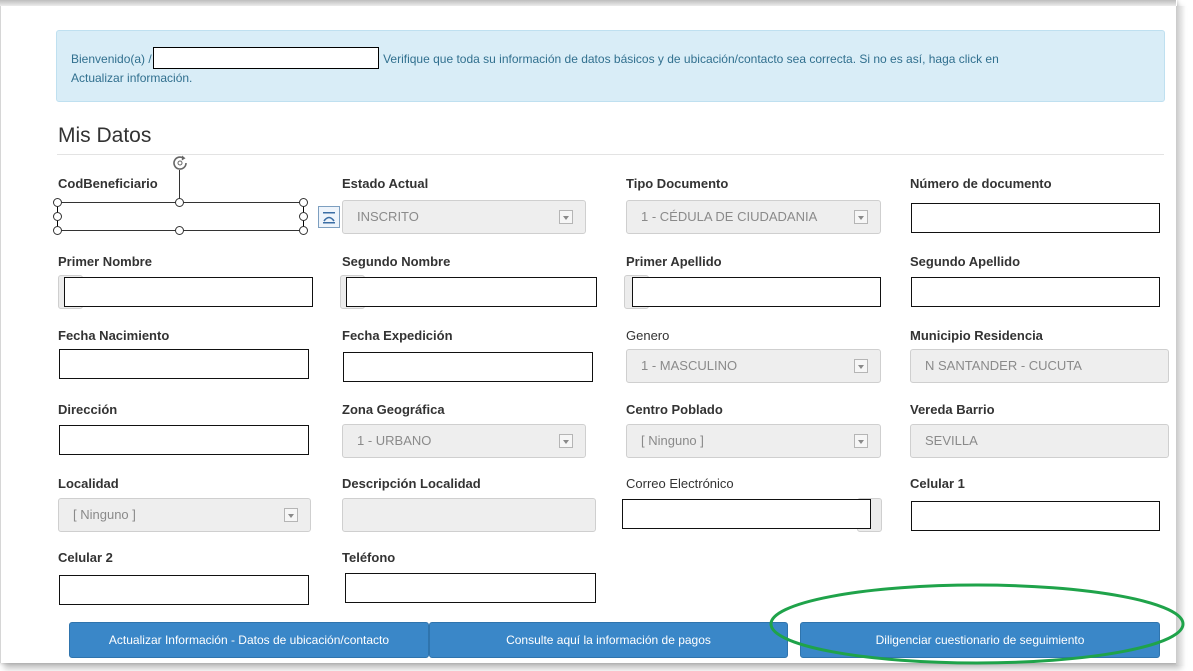 Image resolution: width=1193 pixels, height=671 pixels. I want to click on consulte-pagos-button: Consulte aquí la información de pagos, so click(608, 640).